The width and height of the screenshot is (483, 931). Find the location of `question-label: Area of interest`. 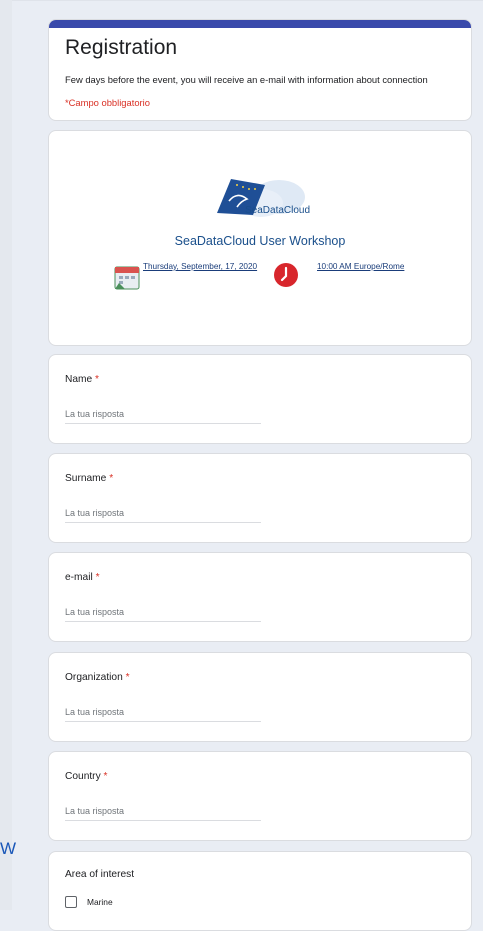

question-label: Area of interest is located at coordinates (100, 874).